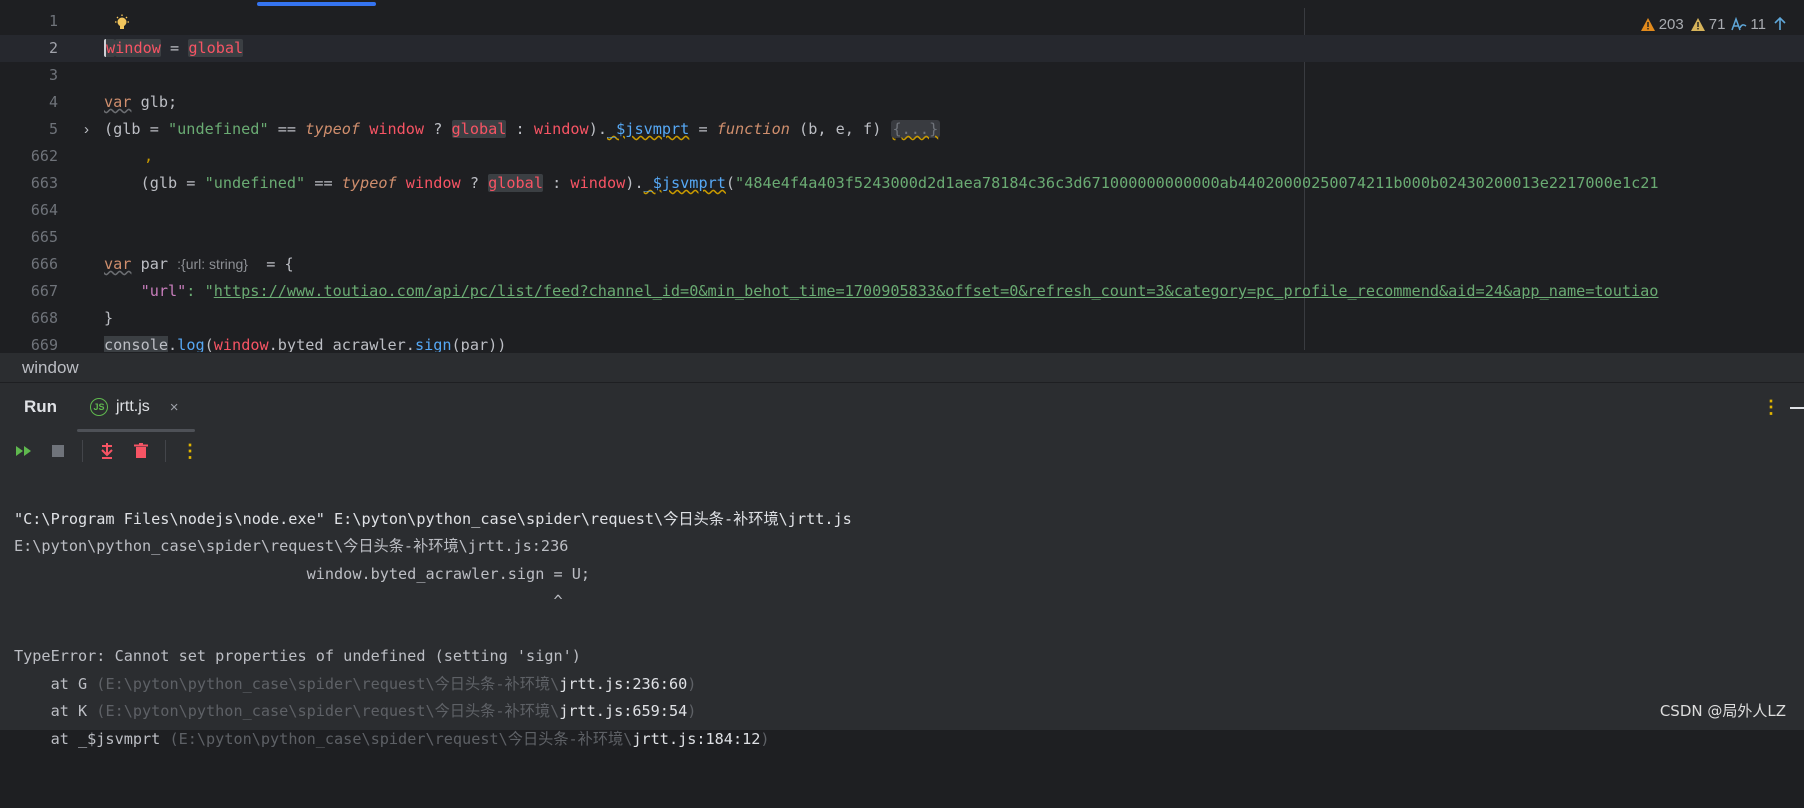 Image resolution: width=1804 pixels, height=808 pixels. Describe the element at coordinates (44, 156) in the screenshot. I see `line-number: 662` at that location.